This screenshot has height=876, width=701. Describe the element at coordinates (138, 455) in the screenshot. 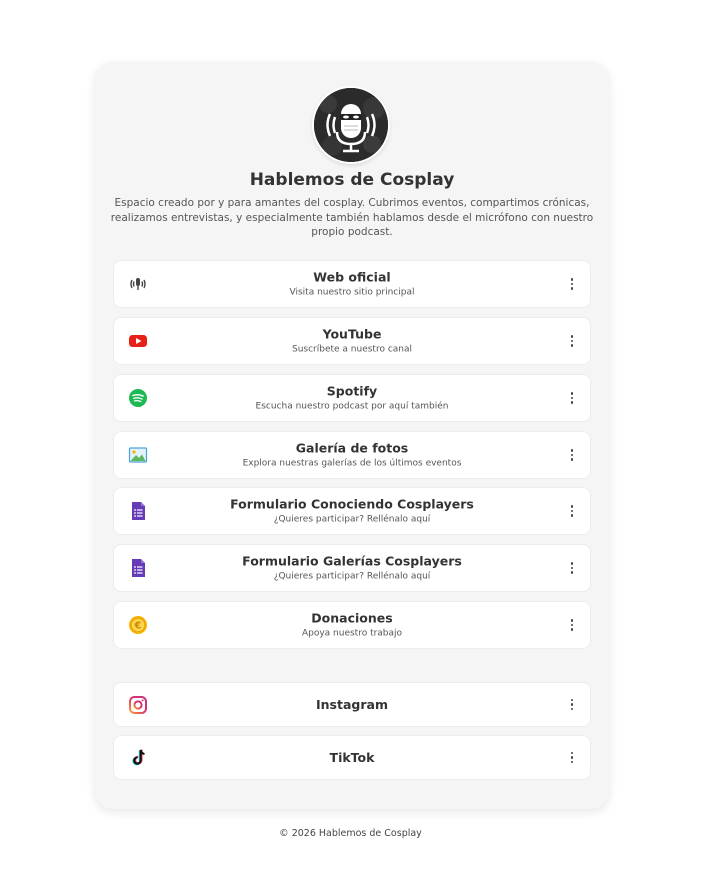

I see `gallery-icon` at that location.